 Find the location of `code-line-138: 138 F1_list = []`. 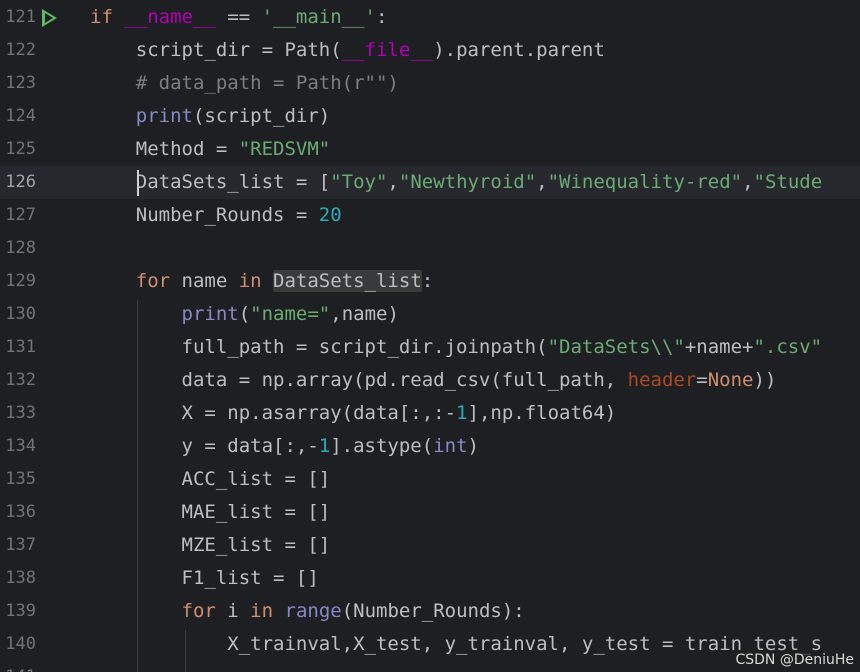

code-line-138: 138 F1_list = [] is located at coordinates (430, 578).